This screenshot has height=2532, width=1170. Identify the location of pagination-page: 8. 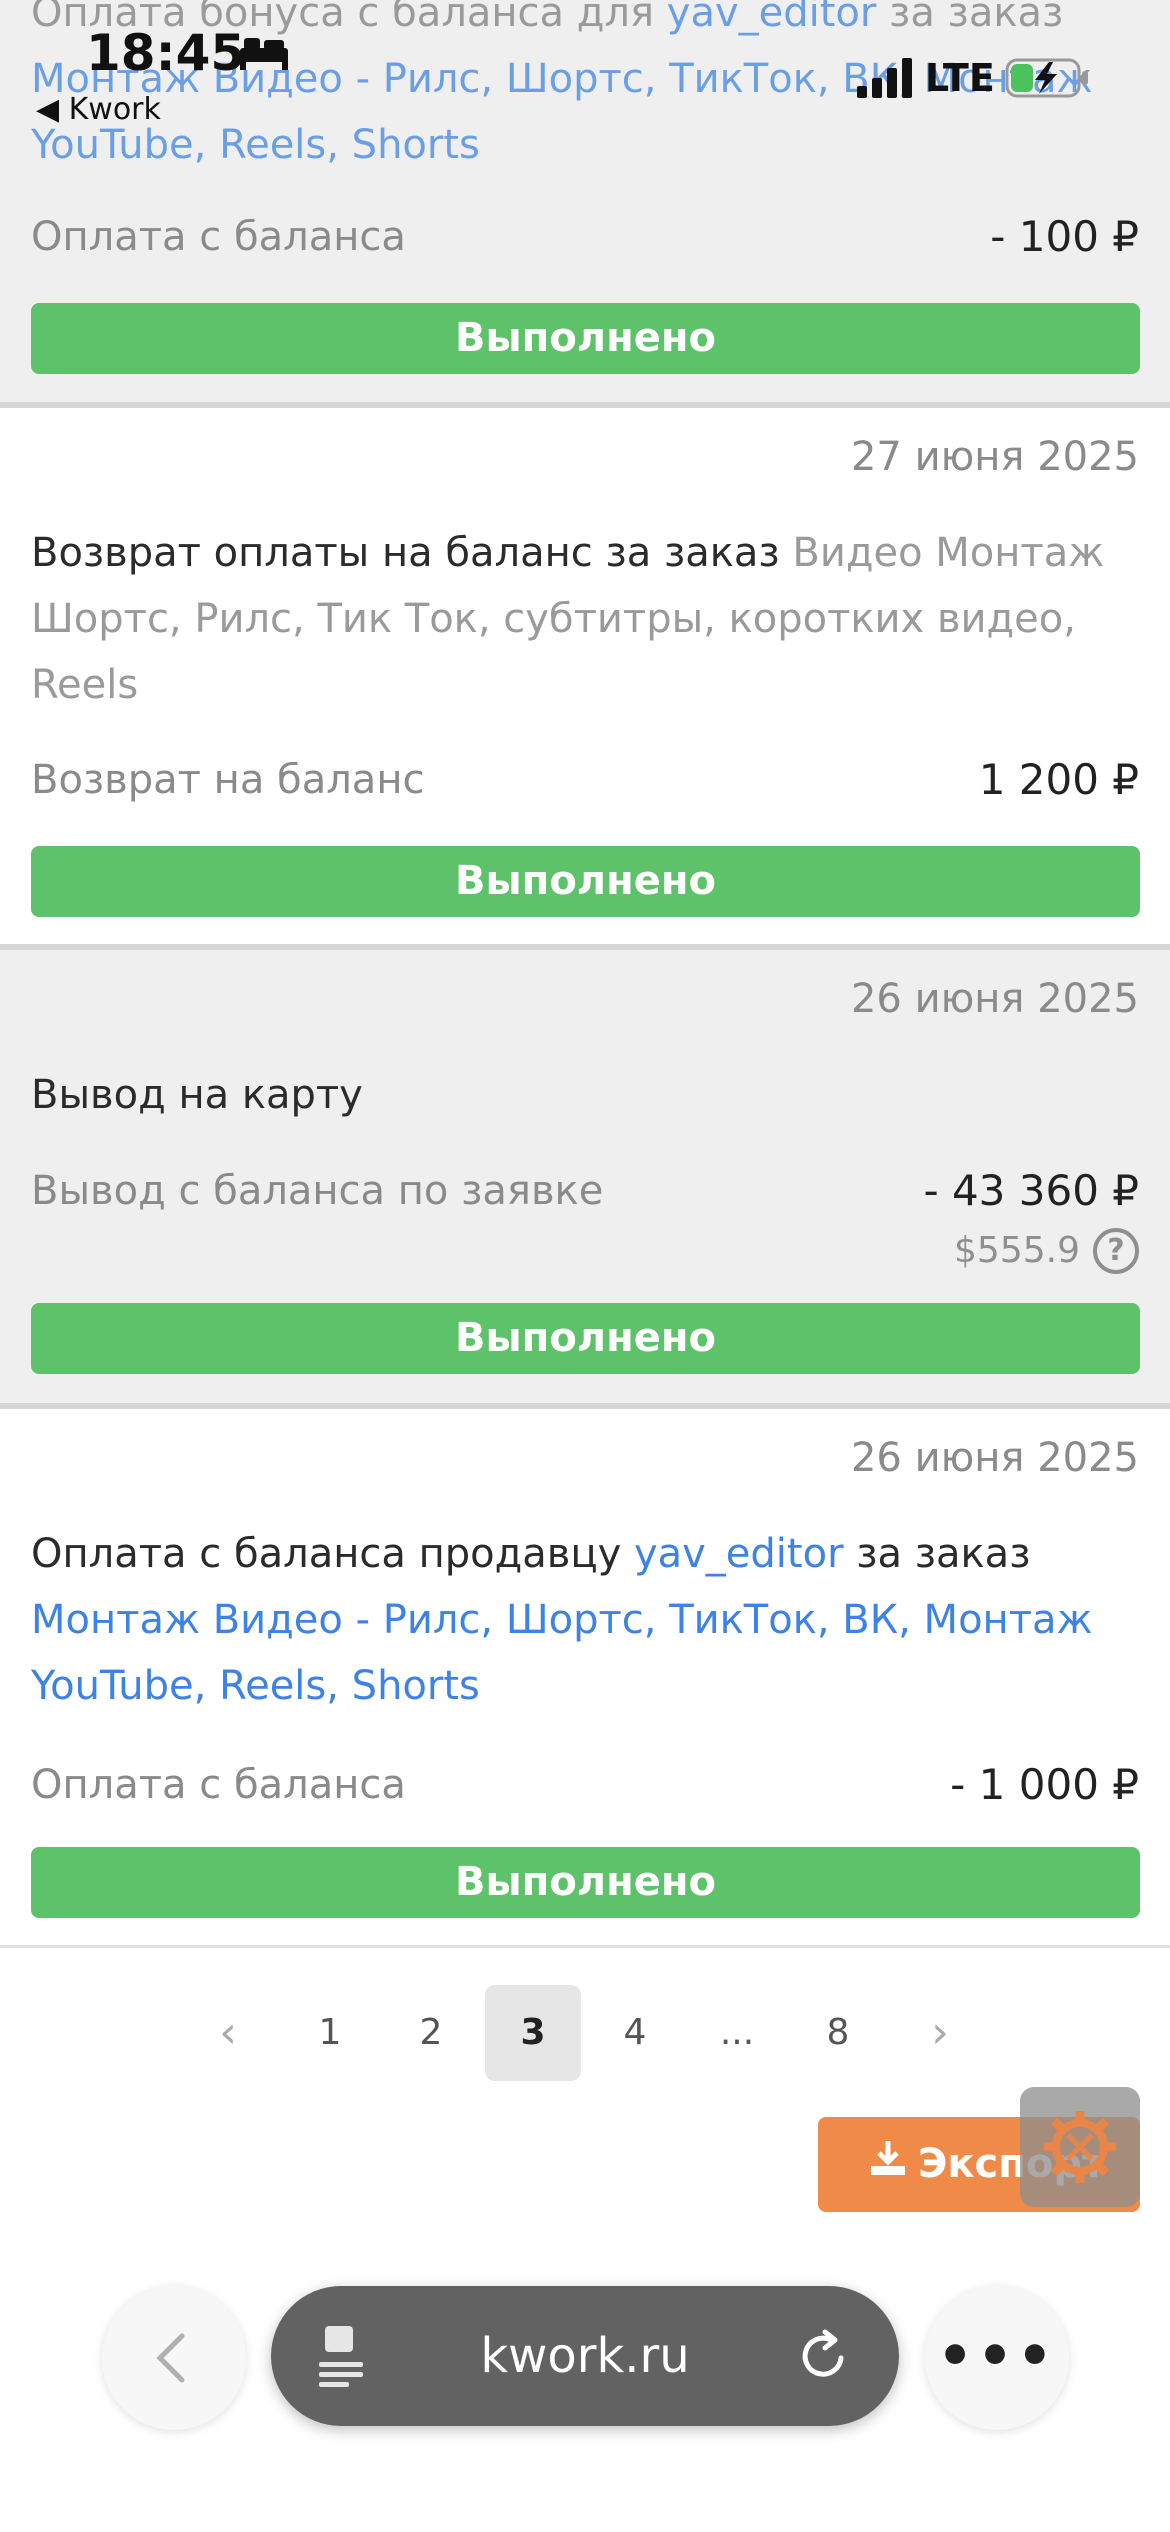
(838, 2033).